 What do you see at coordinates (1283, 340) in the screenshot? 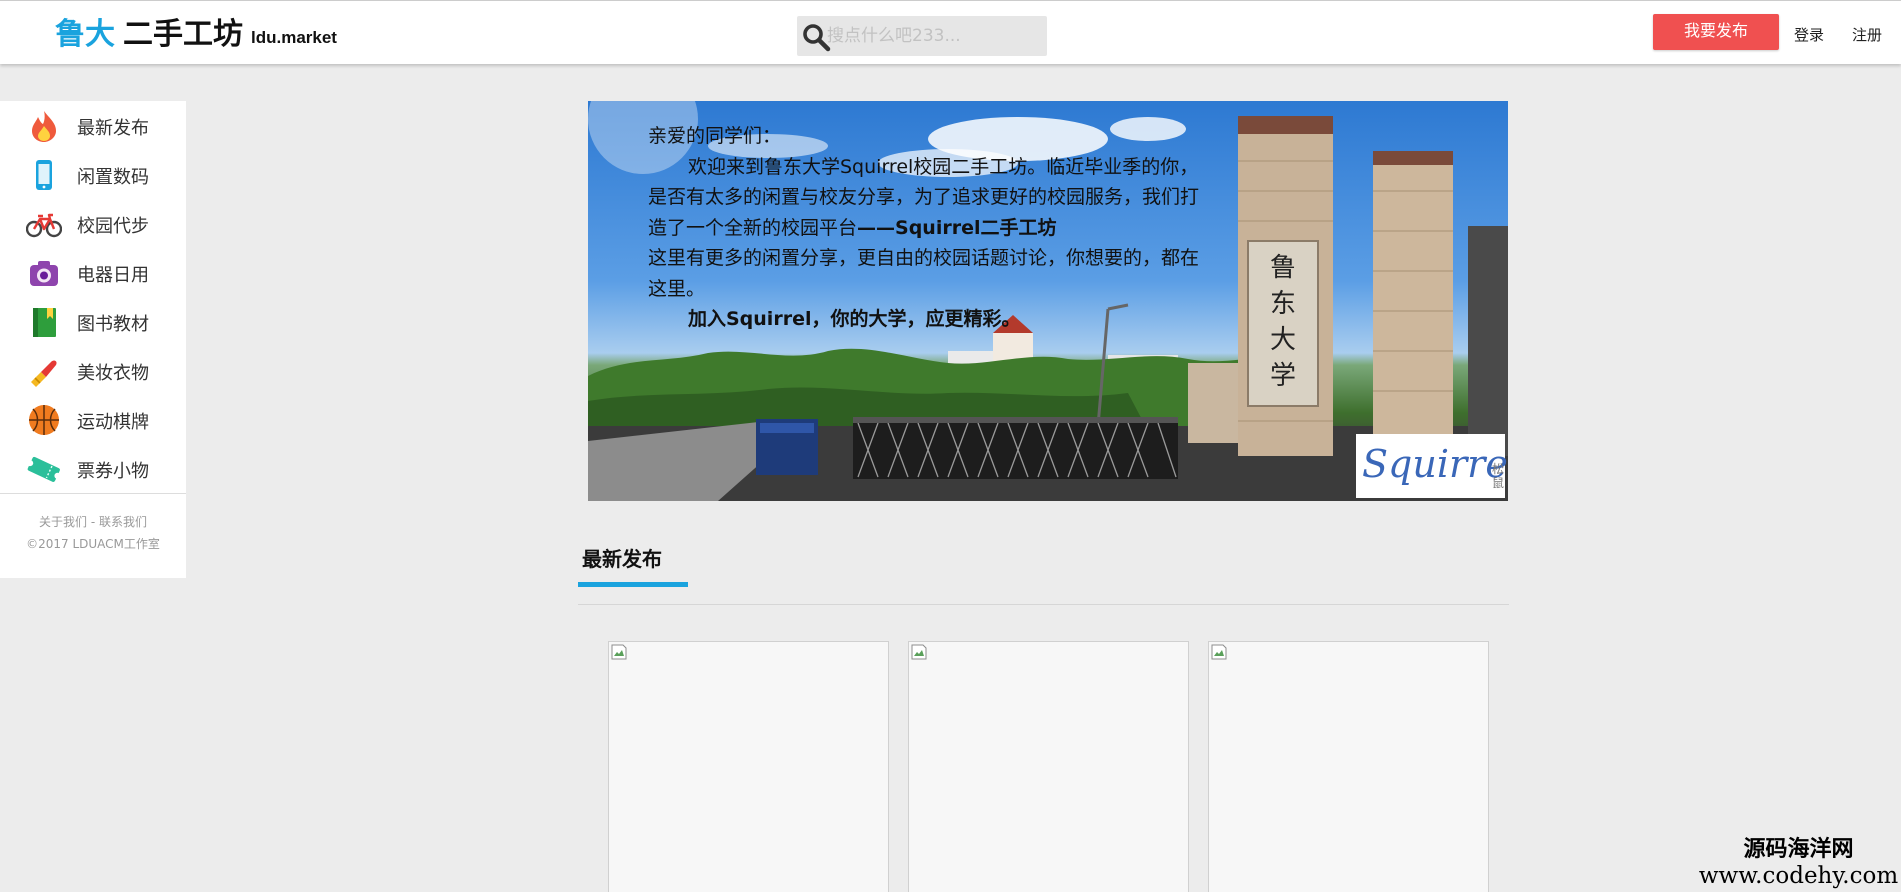
I see `gate-inscription-char: 大` at bounding box center [1283, 340].